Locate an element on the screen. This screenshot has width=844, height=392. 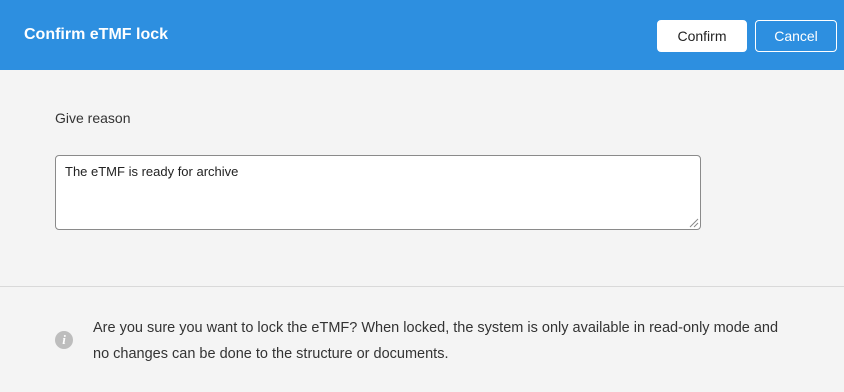
reason-textarea: The eTMF is ready for archive is located at coordinates (378, 192).